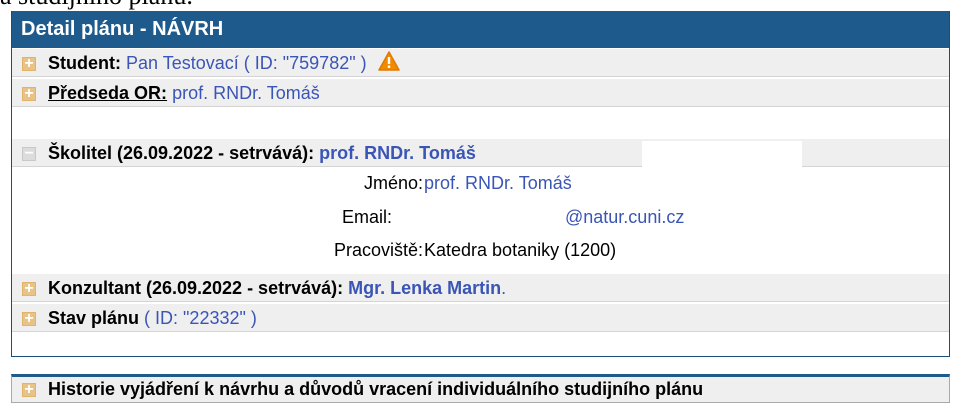 The width and height of the screenshot is (958, 408). What do you see at coordinates (424, 288) in the screenshot?
I see `konzultant-name: Mgr. Lenka Martin` at bounding box center [424, 288].